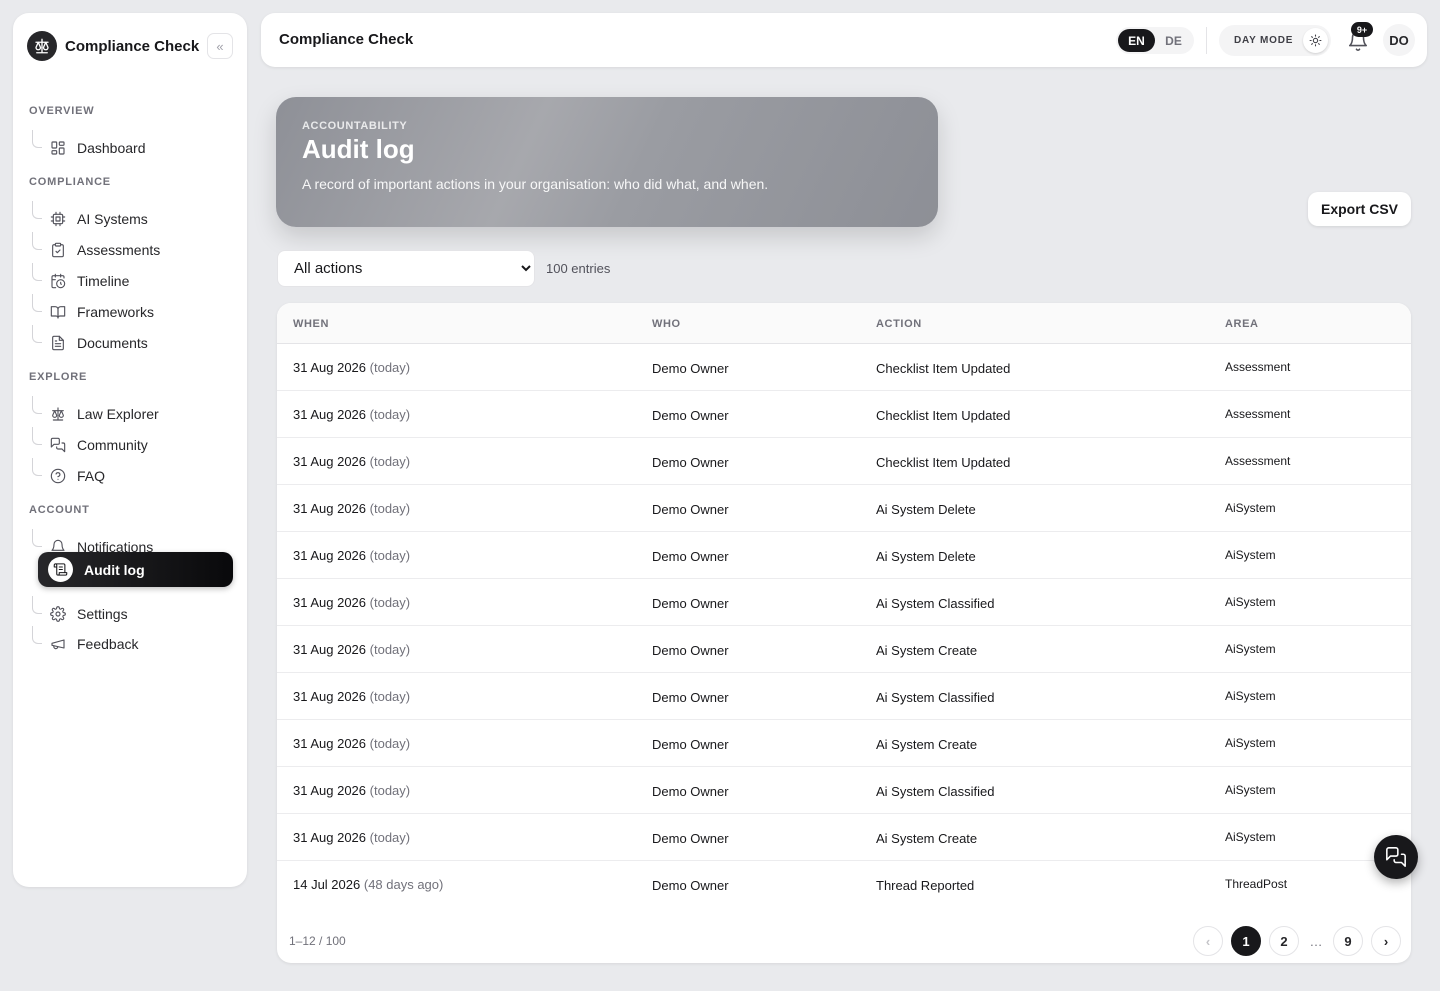 The image size is (1440, 991). What do you see at coordinates (943, 415) in the screenshot?
I see `cell-action: Checklist Item Updated` at bounding box center [943, 415].